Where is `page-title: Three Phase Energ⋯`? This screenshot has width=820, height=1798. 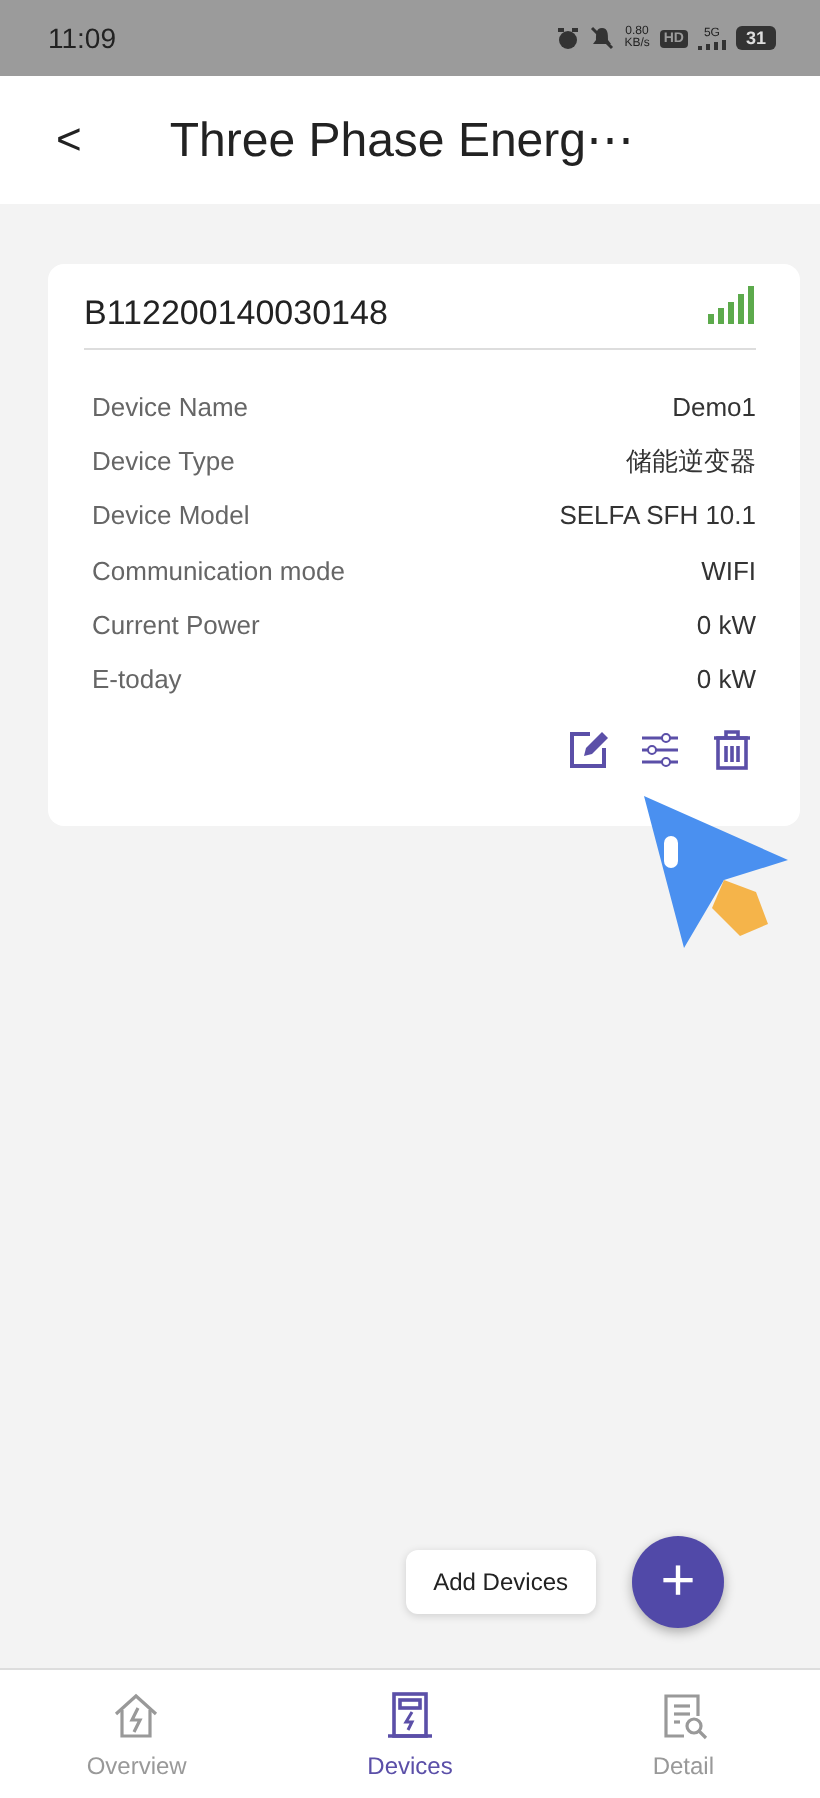 page-title: Three Phase Energ⋯ is located at coordinates (401, 140).